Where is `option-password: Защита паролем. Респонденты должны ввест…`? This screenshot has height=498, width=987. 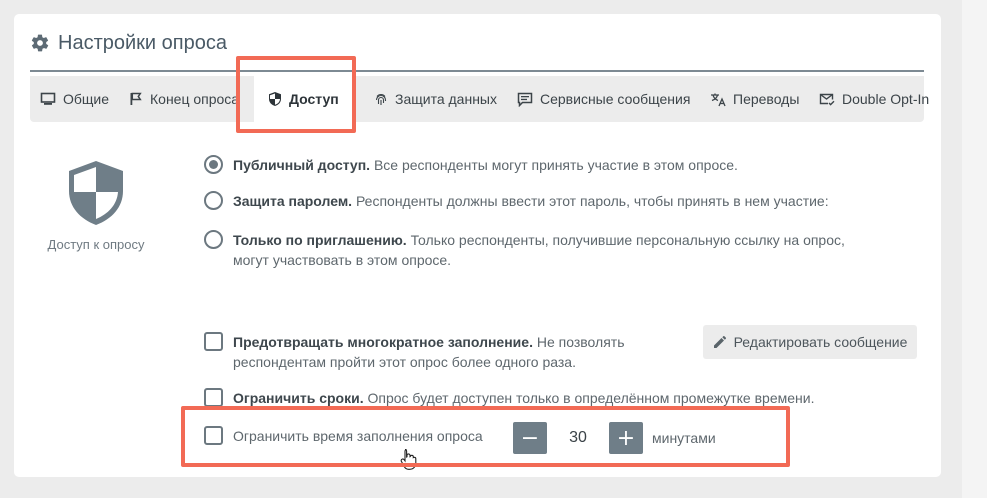
option-password: Защита паролем. Респонденты должны ввест… is located at coordinates (544, 201).